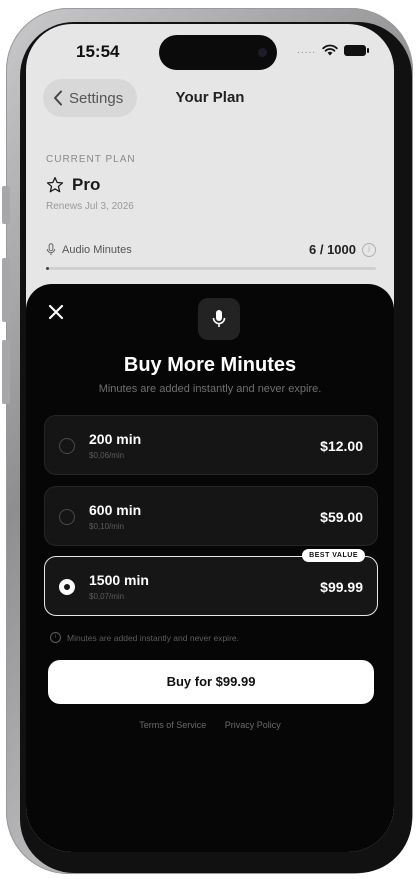 The height and width of the screenshot is (879, 419). What do you see at coordinates (210, 725) in the screenshot?
I see `footer-links: Terms of Service Privacy Policy` at bounding box center [210, 725].